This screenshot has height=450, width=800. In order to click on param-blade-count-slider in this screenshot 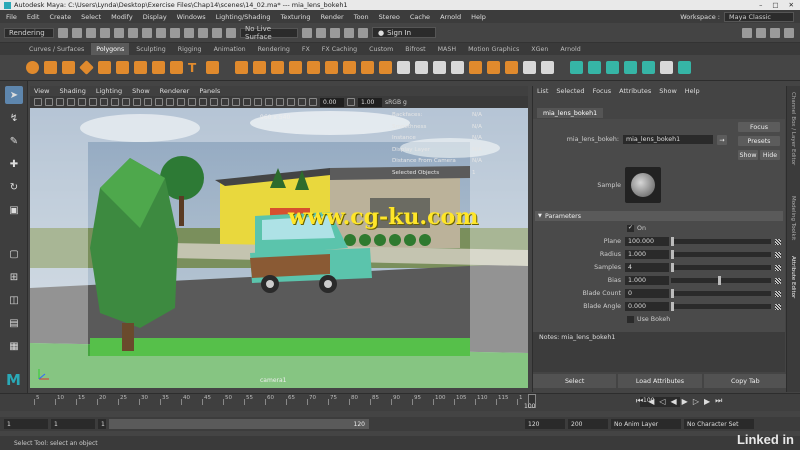, I will do `click(721, 293)`.